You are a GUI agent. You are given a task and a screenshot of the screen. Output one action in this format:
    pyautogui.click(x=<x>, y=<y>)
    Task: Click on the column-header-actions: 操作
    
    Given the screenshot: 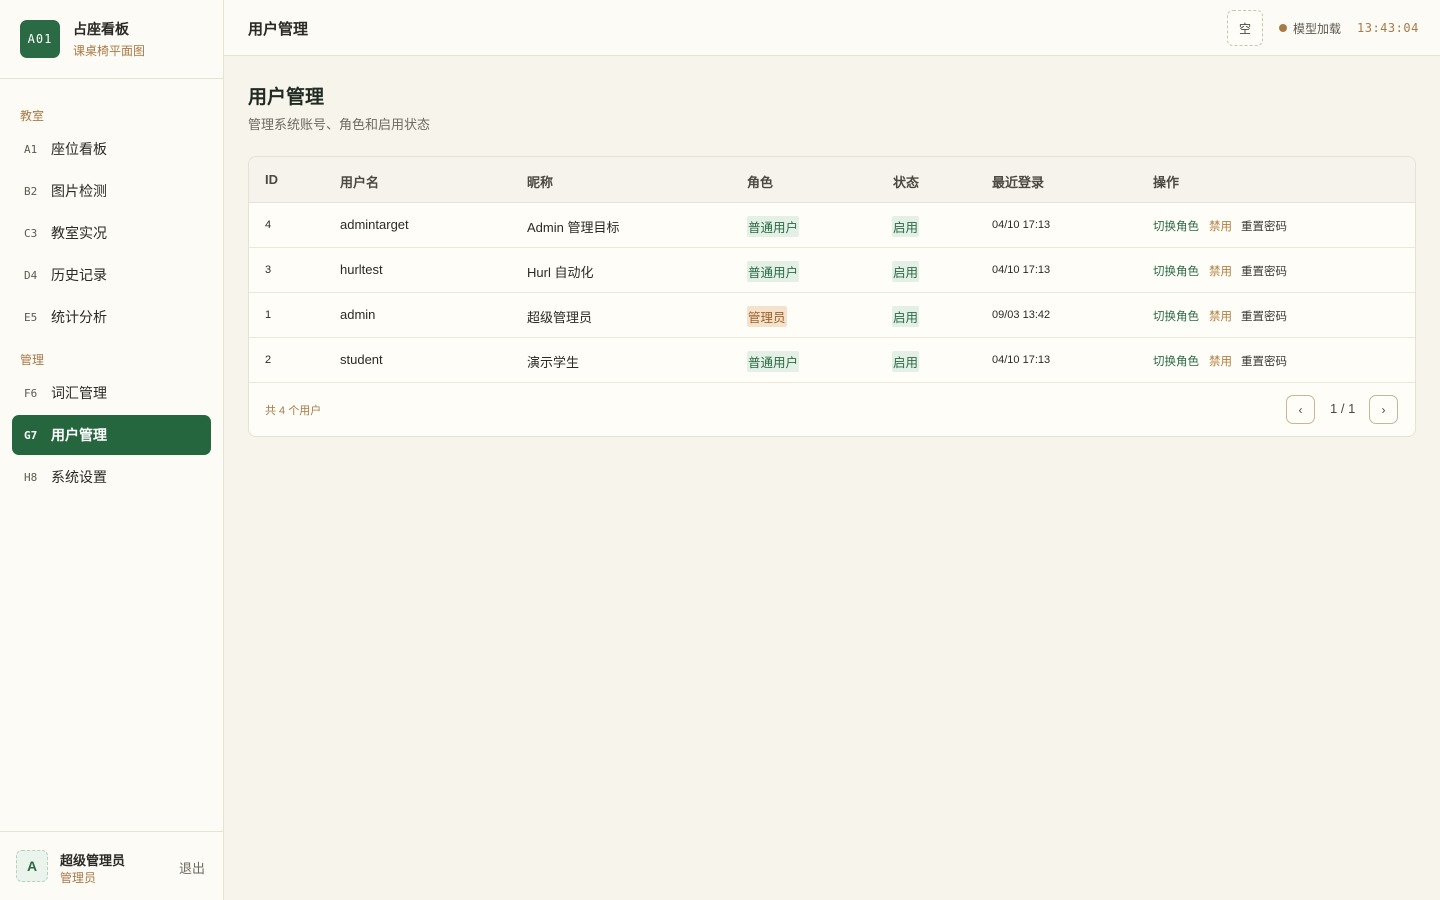 What is the action you would take?
    pyautogui.click(x=1166, y=182)
    